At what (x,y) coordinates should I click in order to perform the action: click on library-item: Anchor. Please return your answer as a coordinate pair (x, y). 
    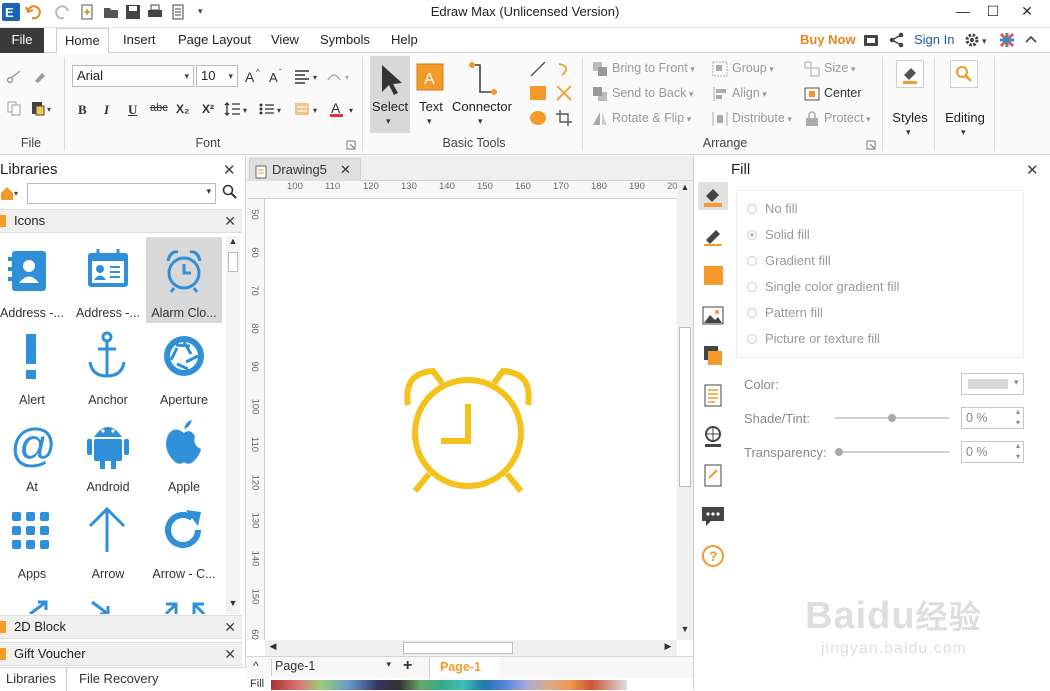
    Looking at the image, I should click on (108, 367).